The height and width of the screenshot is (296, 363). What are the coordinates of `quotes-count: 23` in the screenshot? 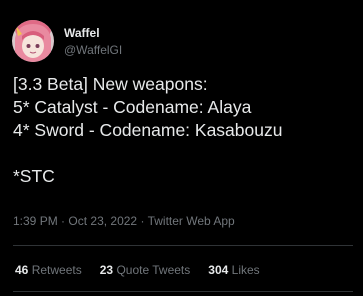 It's located at (106, 270).